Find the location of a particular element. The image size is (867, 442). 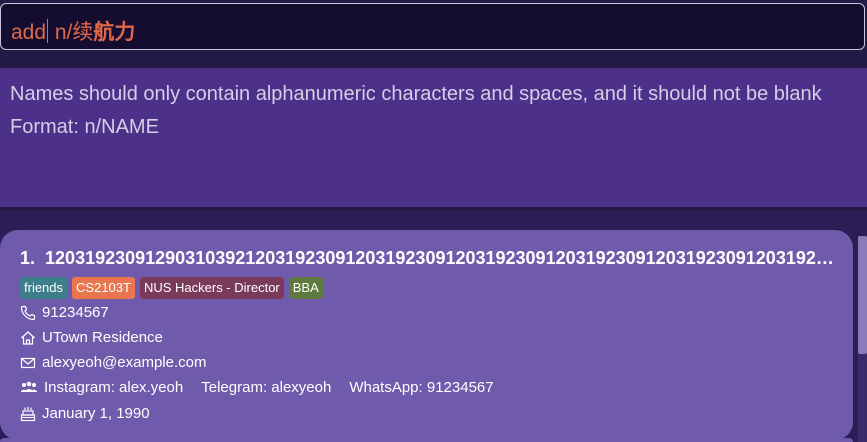

email-row: alexyeoh@example.com is located at coordinates (113, 362).